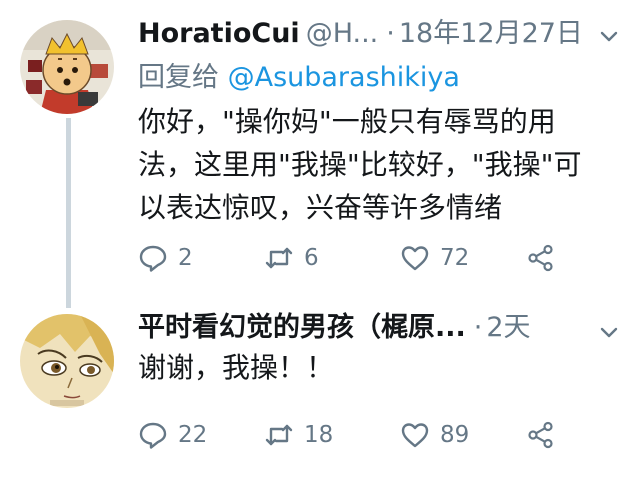 The height and width of the screenshot is (488, 640). Describe the element at coordinates (319, 435) in the screenshot. I see `retweet-count: 18` at that location.